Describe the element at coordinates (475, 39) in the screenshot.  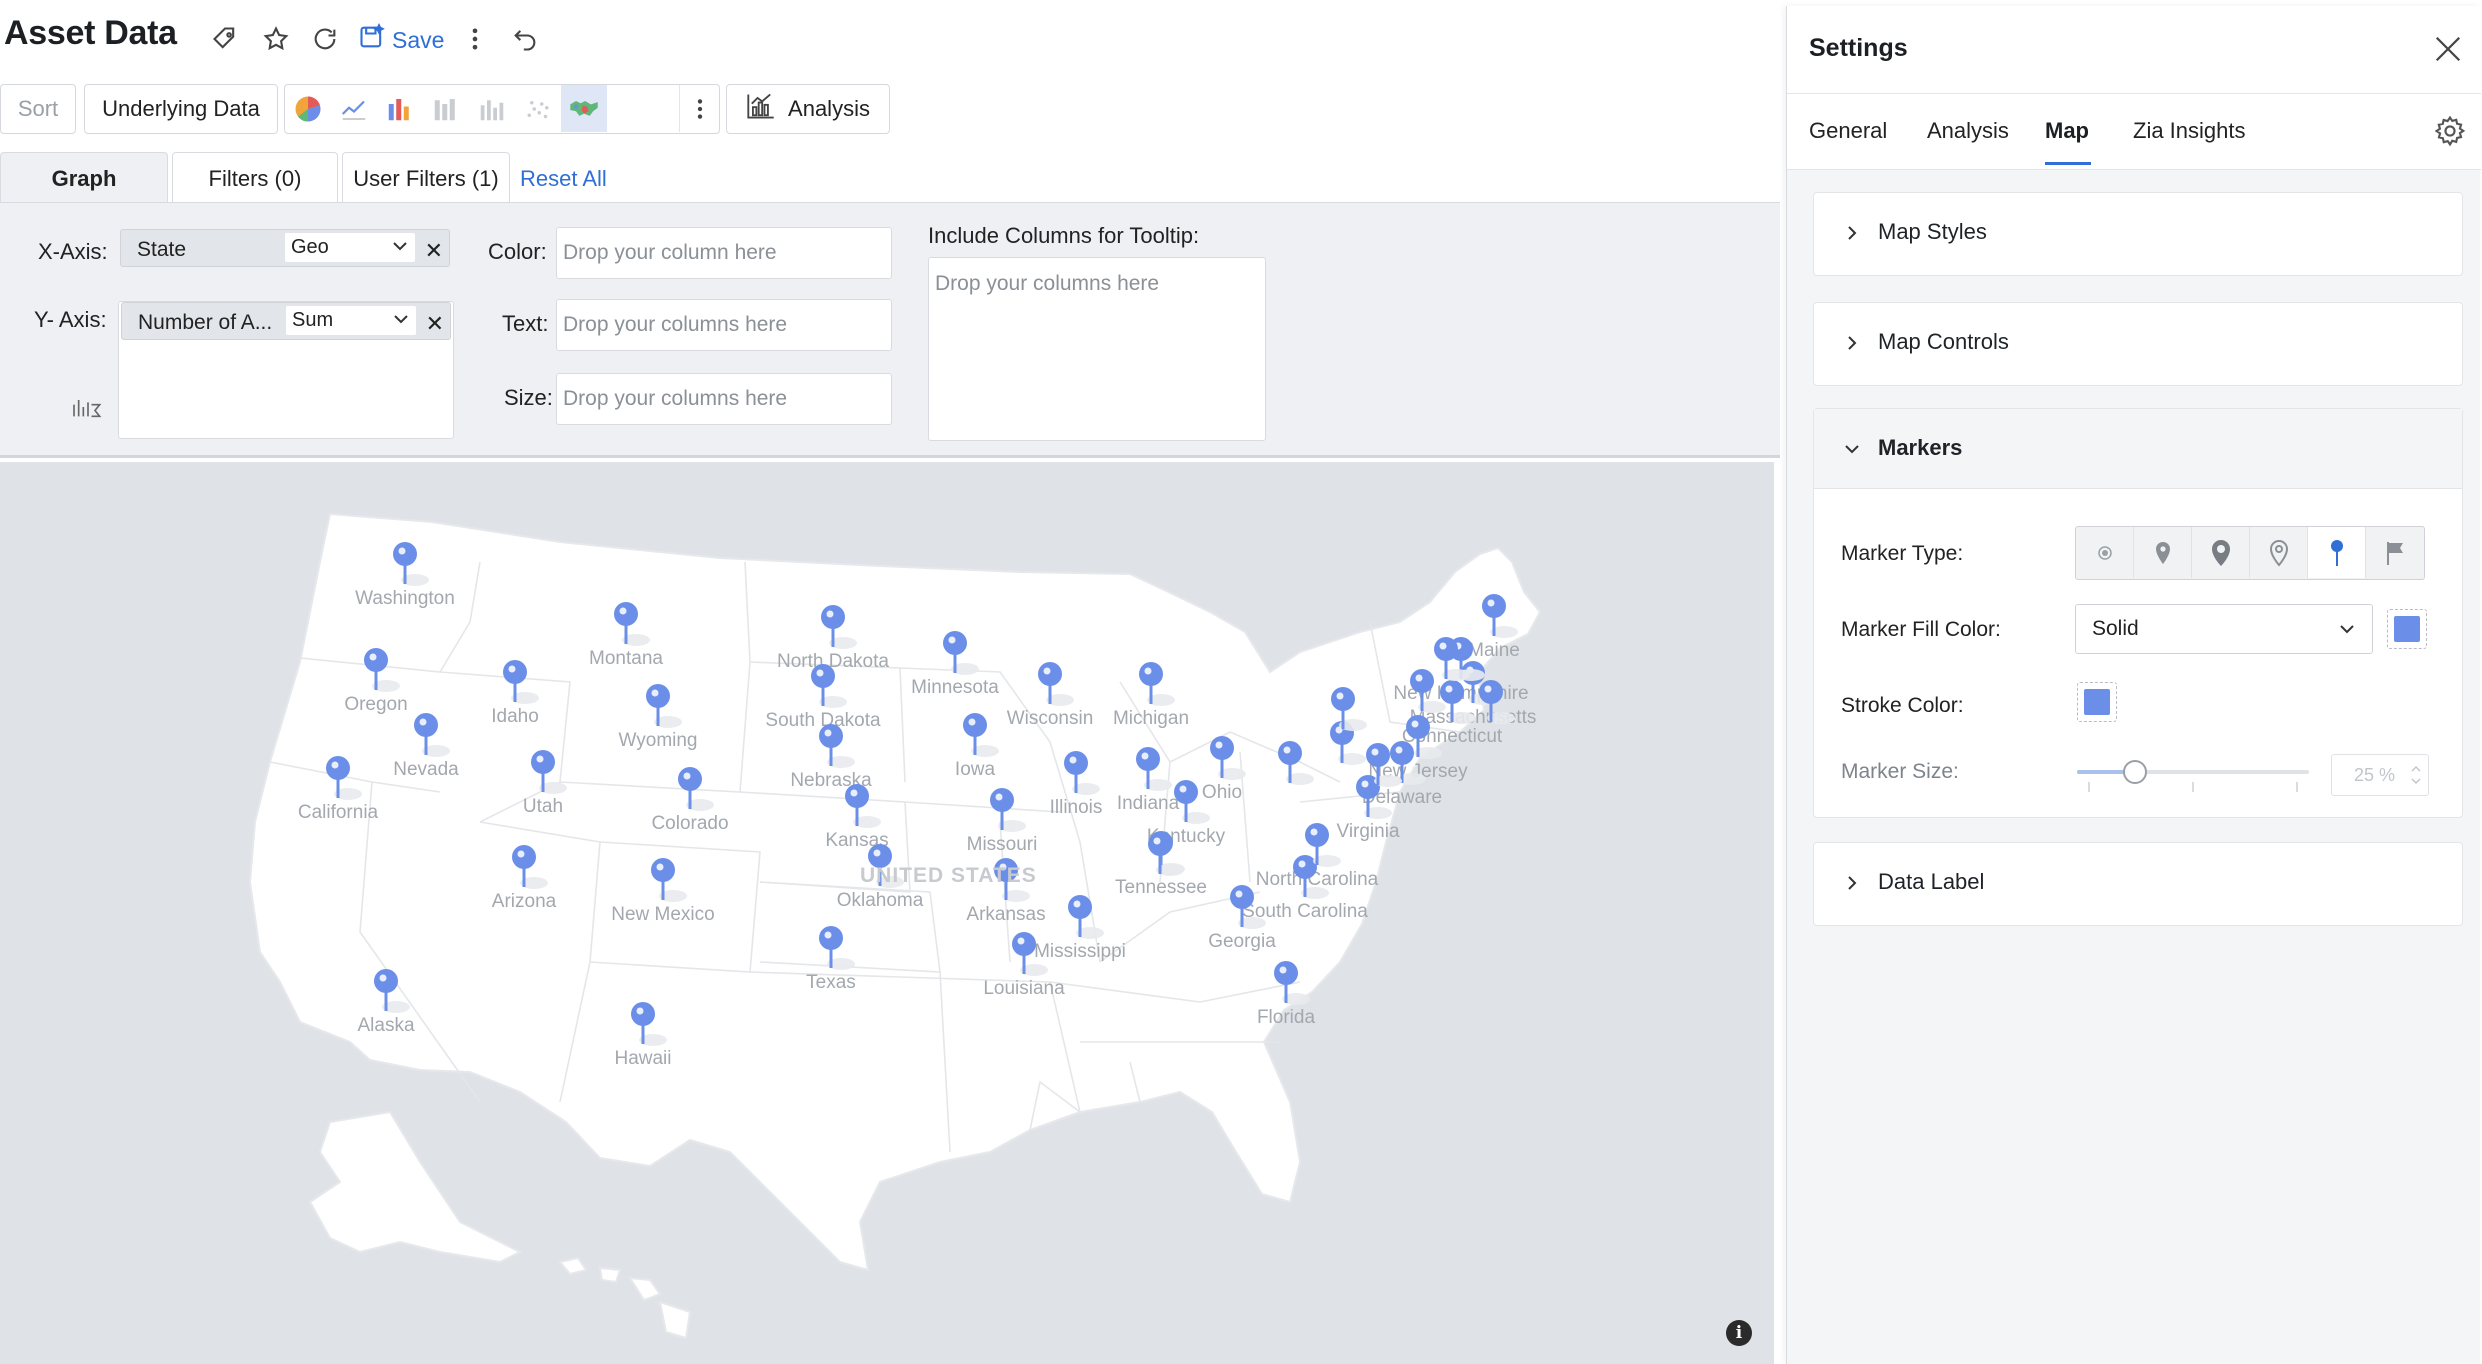
I see `more-vertical-icon` at that location.